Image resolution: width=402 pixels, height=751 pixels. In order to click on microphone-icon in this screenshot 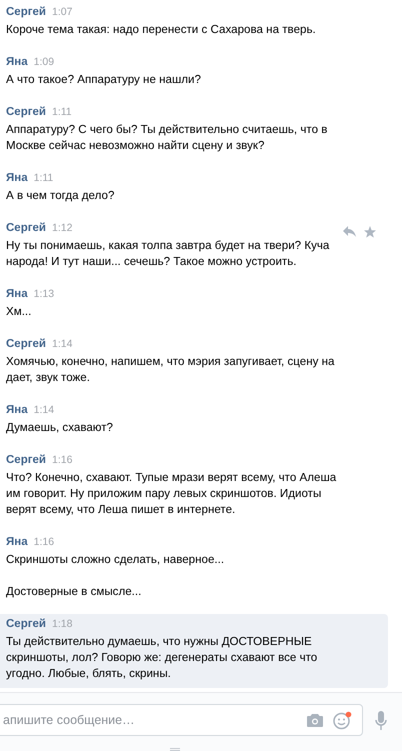, I will do `click(381, 720)`.